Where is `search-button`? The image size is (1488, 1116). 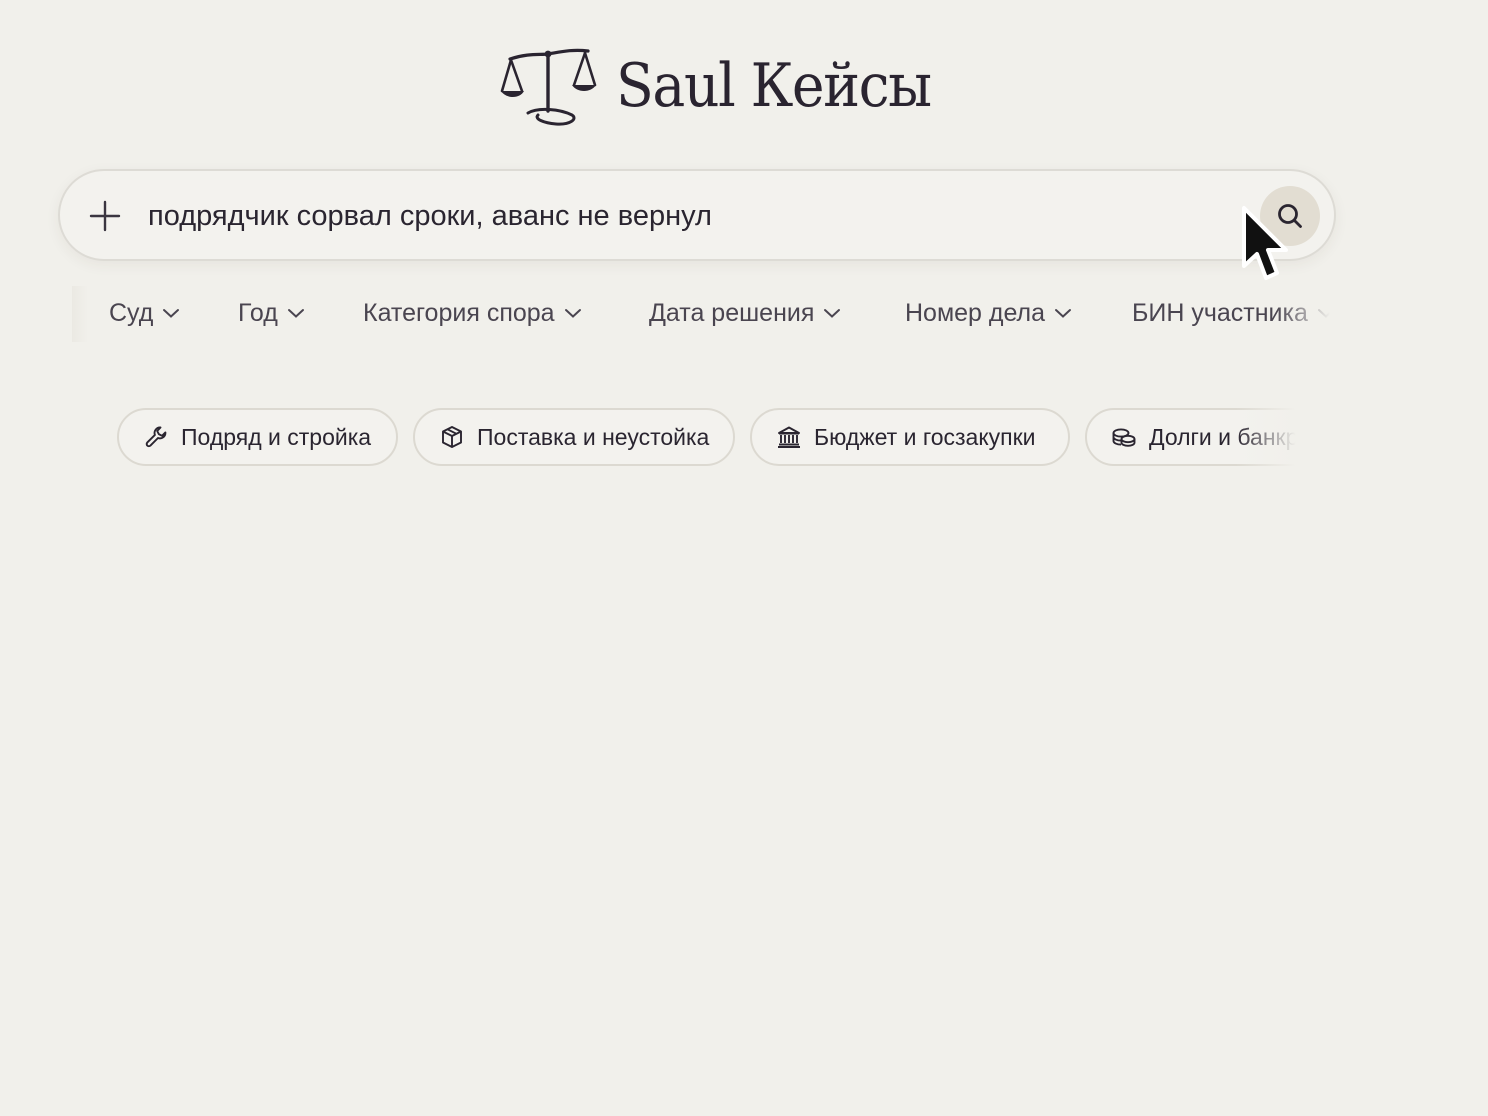 search-button is located at coordinates (1290, 216).